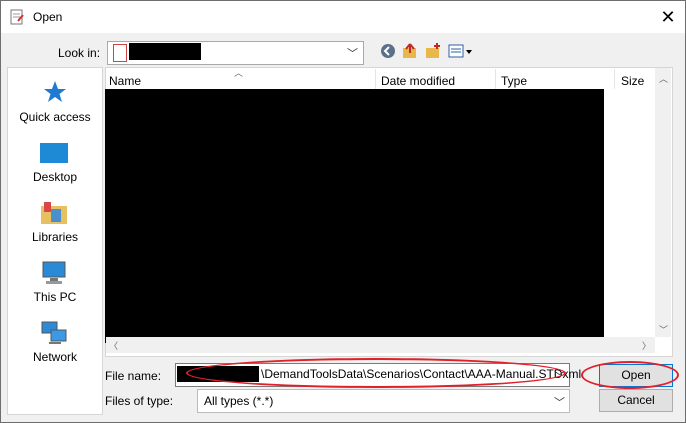 The width and height of the screenshot is (686, 423). Describe the element at coordinates (239, 73) in the screenshot. I see `sort-ascending-icon: ︿` at that location.